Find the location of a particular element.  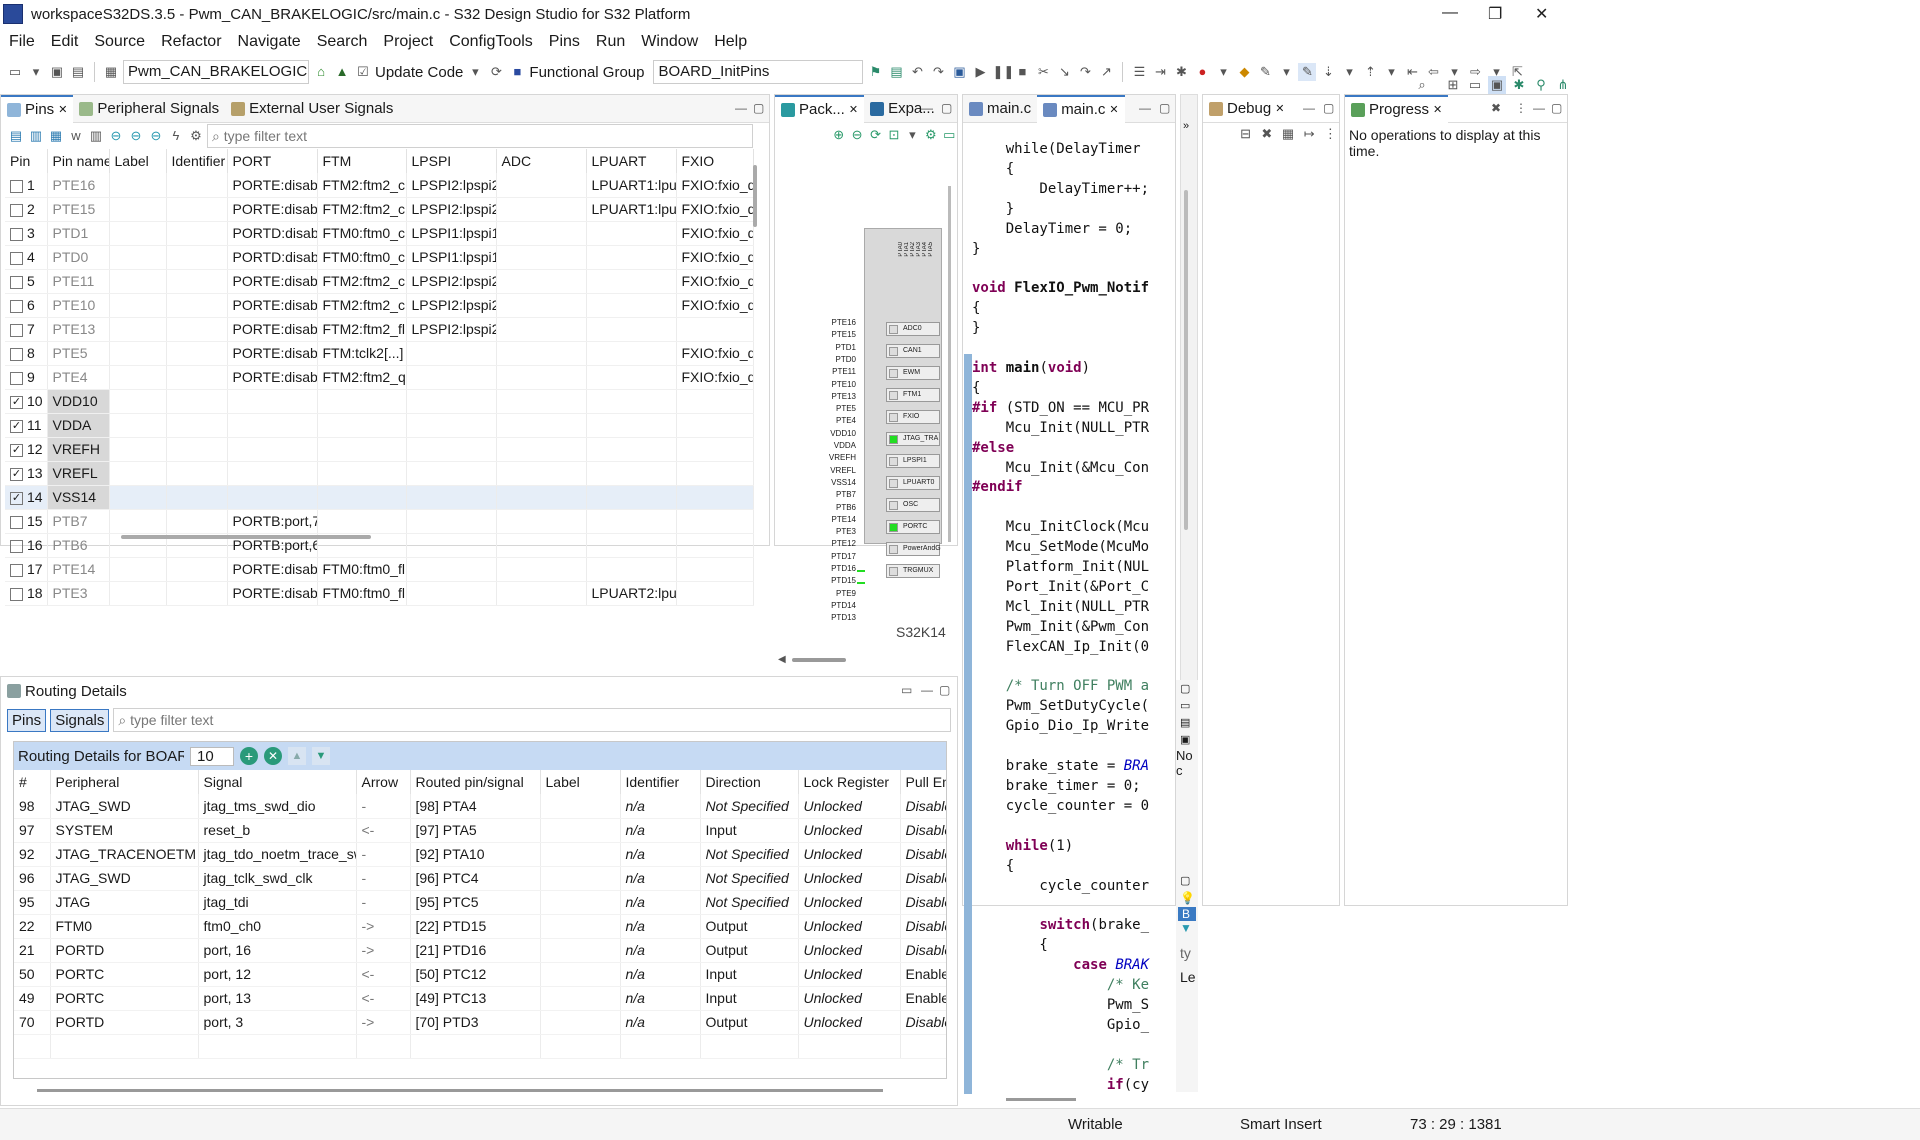

bold-icon: B is located at coordinates (1187, 914).